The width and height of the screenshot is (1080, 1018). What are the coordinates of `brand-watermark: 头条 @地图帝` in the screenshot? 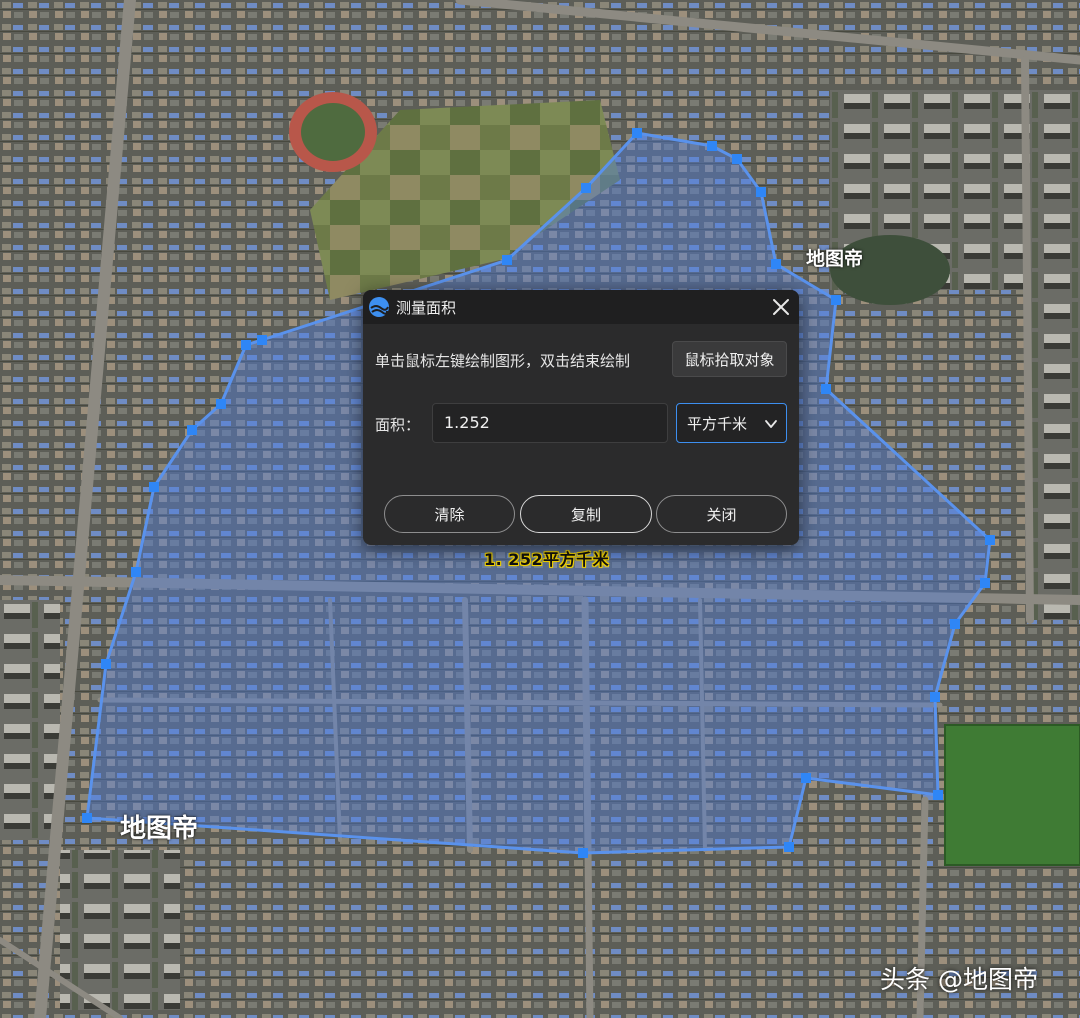 It's located at (959, 979).